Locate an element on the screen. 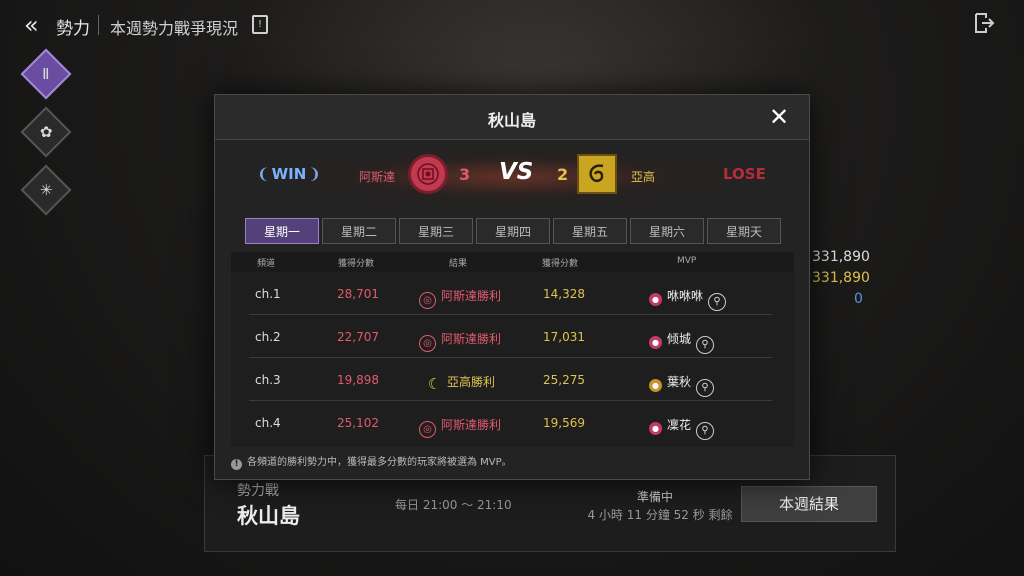 The width and height of the screenshot is (1024, 576). knot-icon: ✿ is located at coordinates (46, 131).